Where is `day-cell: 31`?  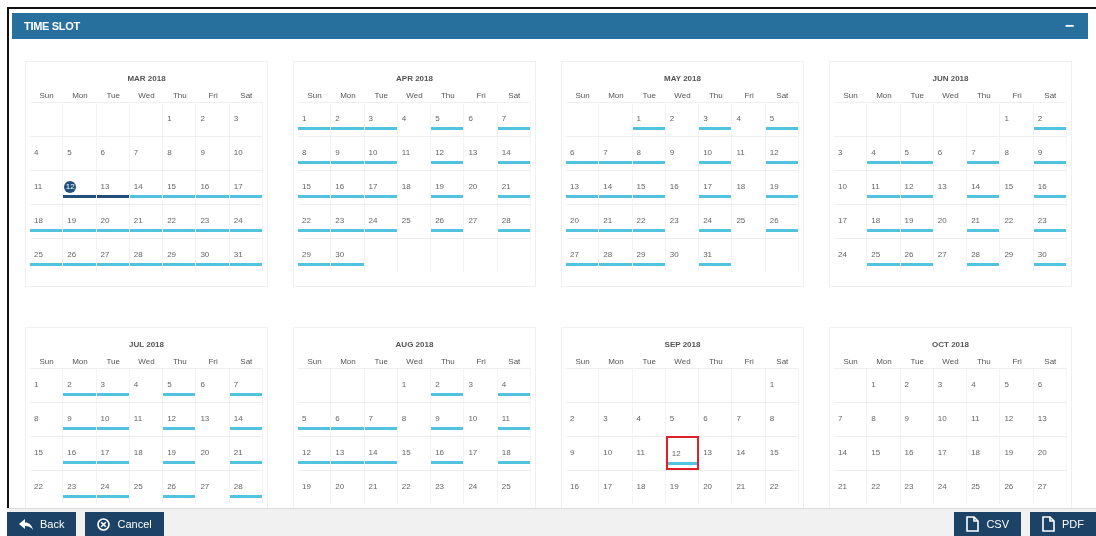
day-cell: 31 is located at coordinates (246, 255).